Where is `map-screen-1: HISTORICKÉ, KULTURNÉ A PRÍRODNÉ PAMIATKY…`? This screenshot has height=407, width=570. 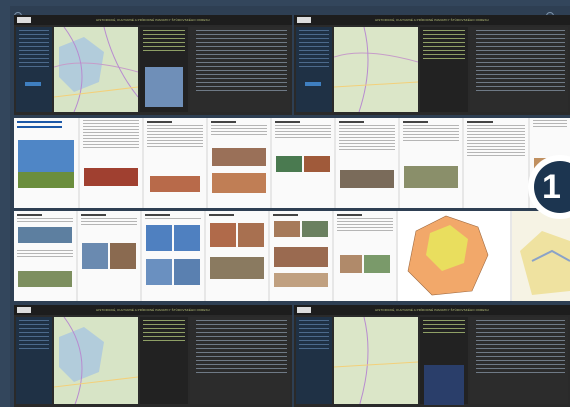
map-screen-1: HISTORICKÉ, KULTURNÉ A PRÍRODNÉ PAMIATKY… is located at coordinates (153, 65).